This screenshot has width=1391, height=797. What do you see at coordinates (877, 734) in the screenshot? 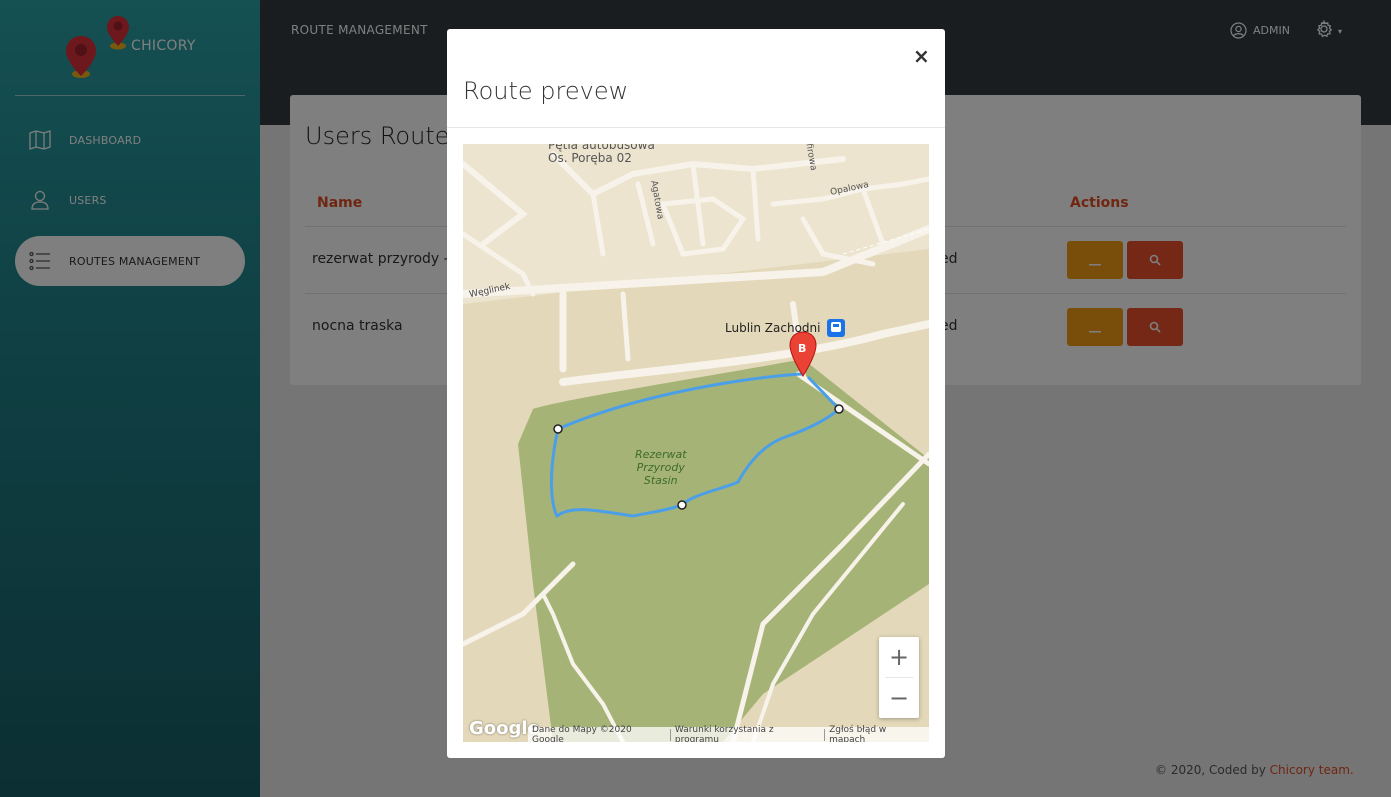
I see `attribution-report: Zgłoś błąd w mapach` at bounding box center [877, 734].